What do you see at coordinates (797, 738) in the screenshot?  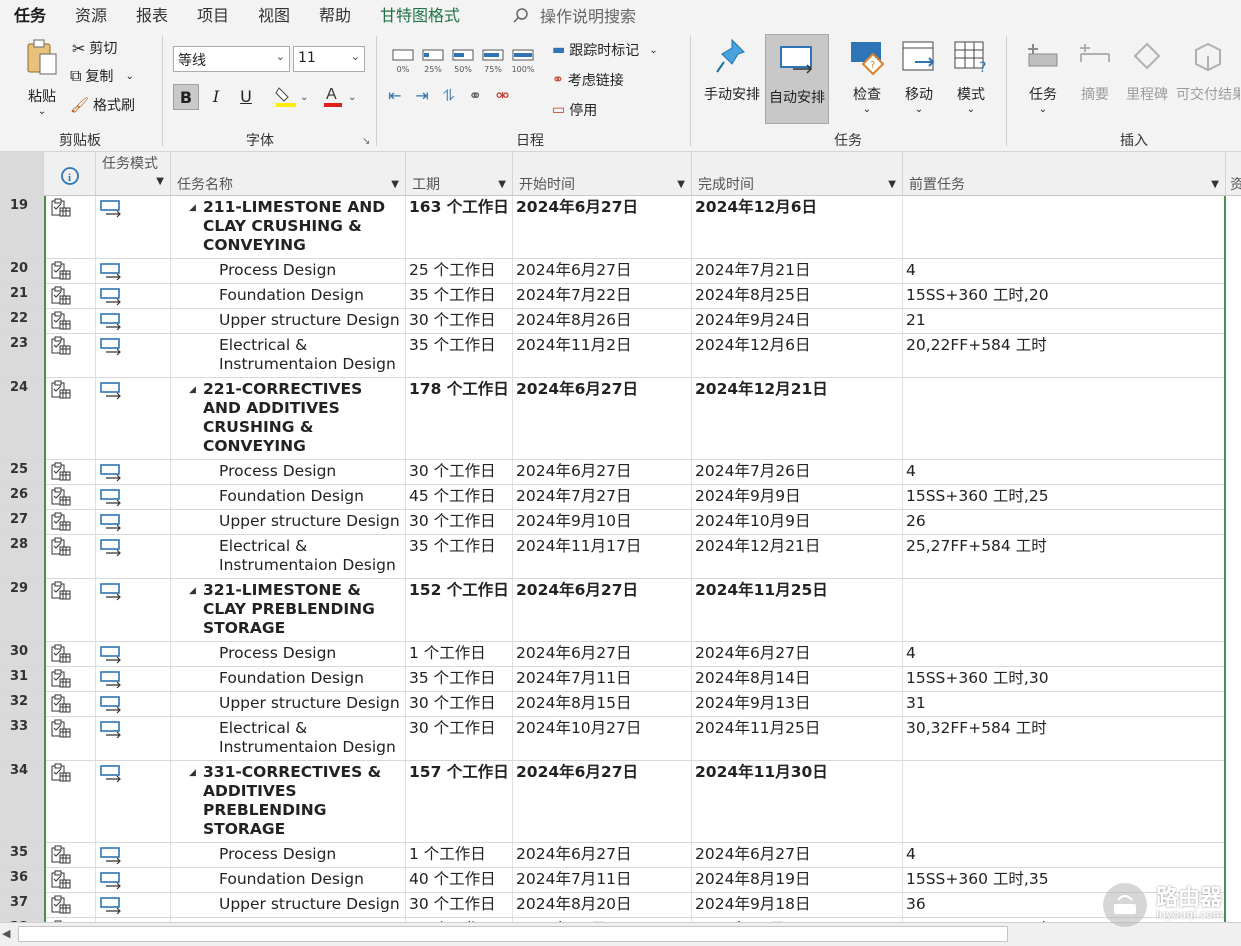 I see `finish-date-cell: 2024年11月25日` at bounding box center [797, 738].